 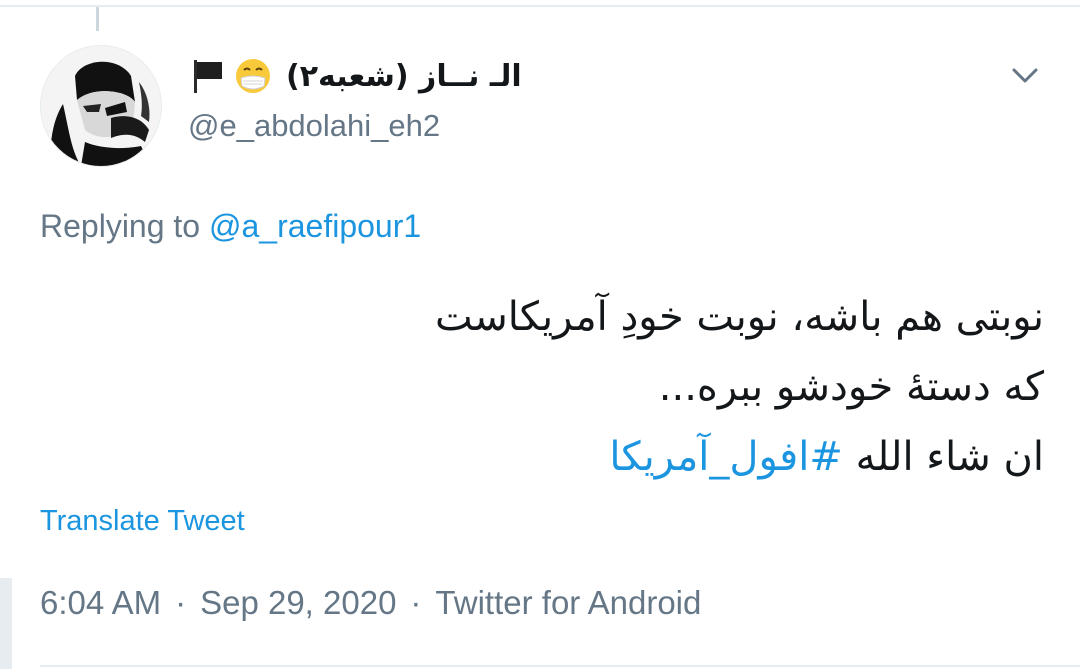 I want to click on hashtag-link: #افول_آمریکا, so click(x=726, y=457).